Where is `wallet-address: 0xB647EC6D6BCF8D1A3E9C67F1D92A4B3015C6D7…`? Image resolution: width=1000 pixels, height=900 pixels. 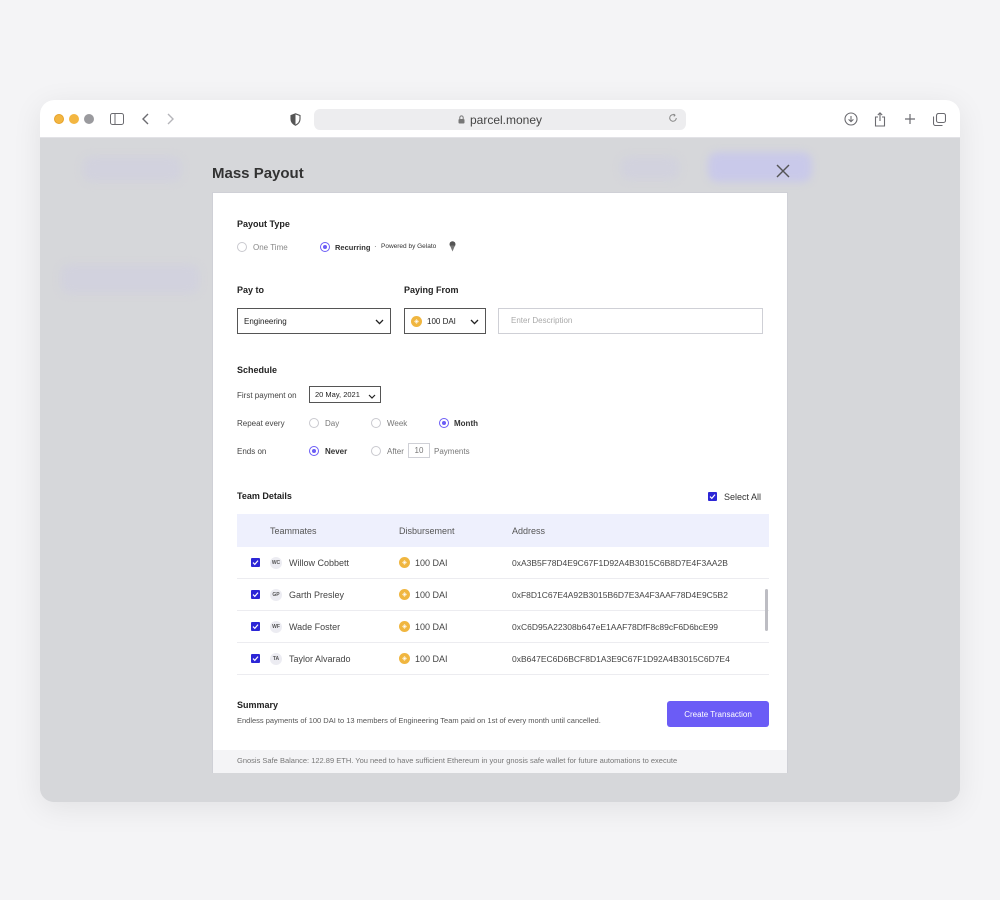
wallet-address: 0xB647EC6D6BCF8D1A3E9C67F1D92A4B3015C6D7… is located at coordinates (621, 659).